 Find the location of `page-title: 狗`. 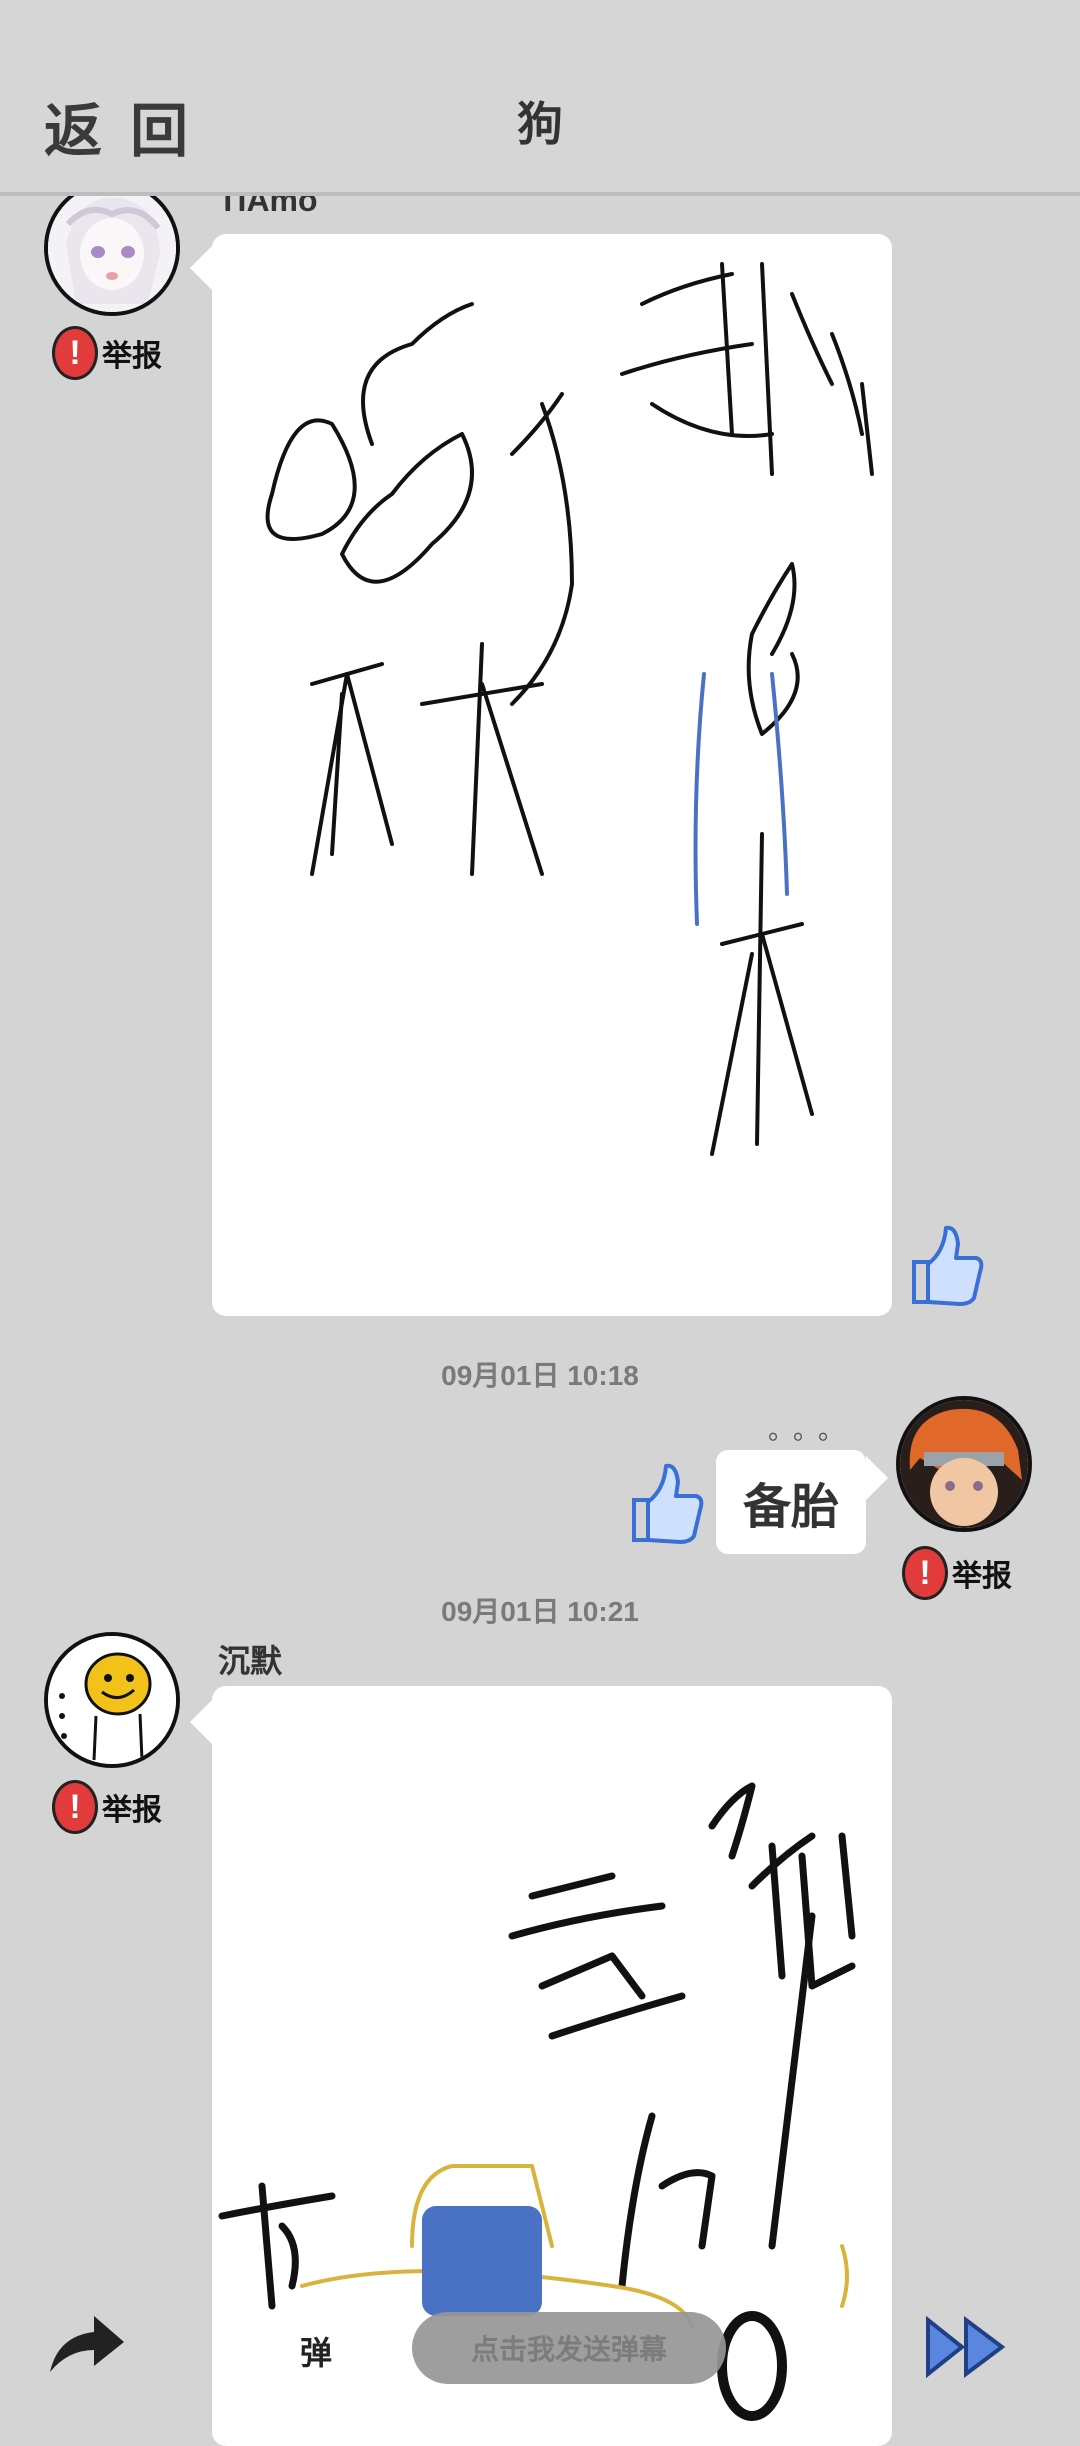

page-title: 狗 is located at coordinates (540, 124).